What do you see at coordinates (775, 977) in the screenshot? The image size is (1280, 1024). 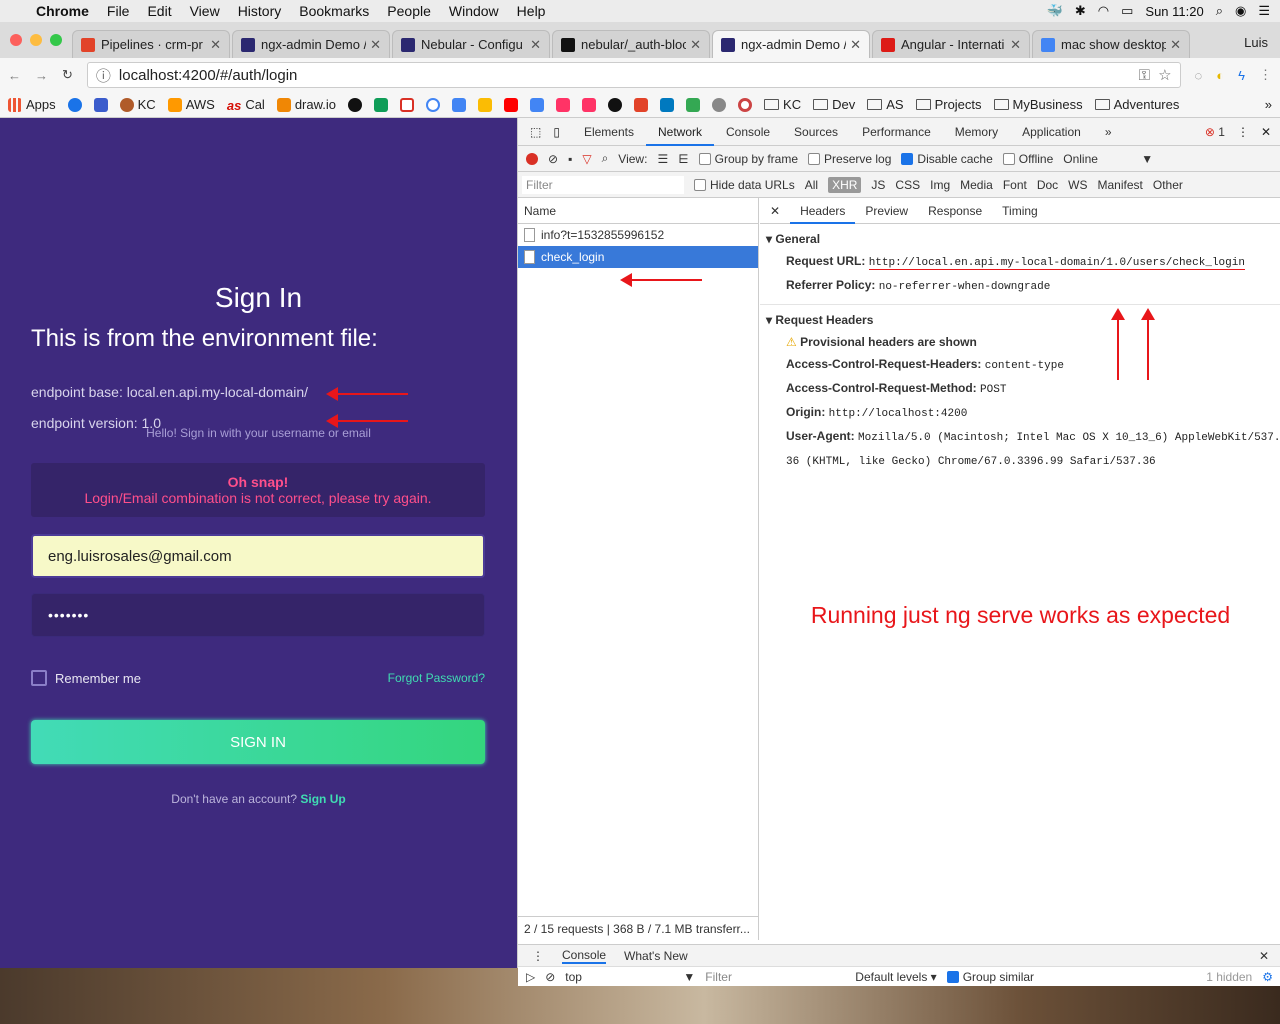 I see `console-filter-input: Filter` at bounding box center [775, 977].